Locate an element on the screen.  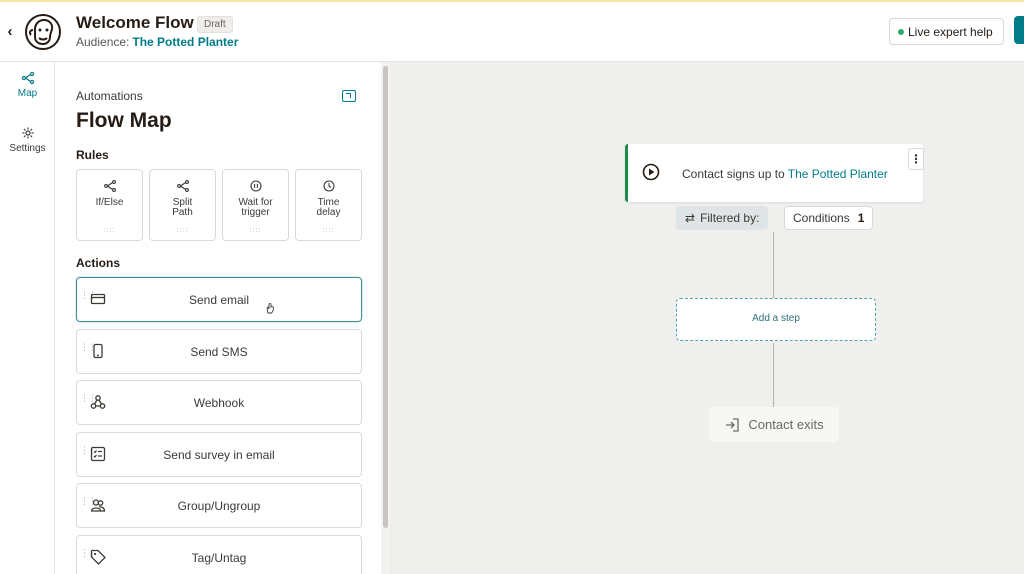
clock-icon is located at coordinates (328, 186).